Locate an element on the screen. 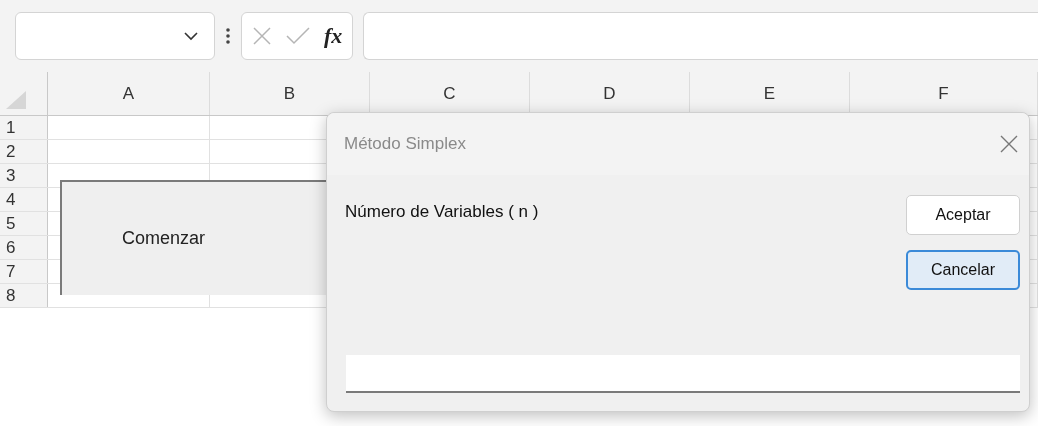  dialog-button: Cancelar is located at coordinates (963, 270).